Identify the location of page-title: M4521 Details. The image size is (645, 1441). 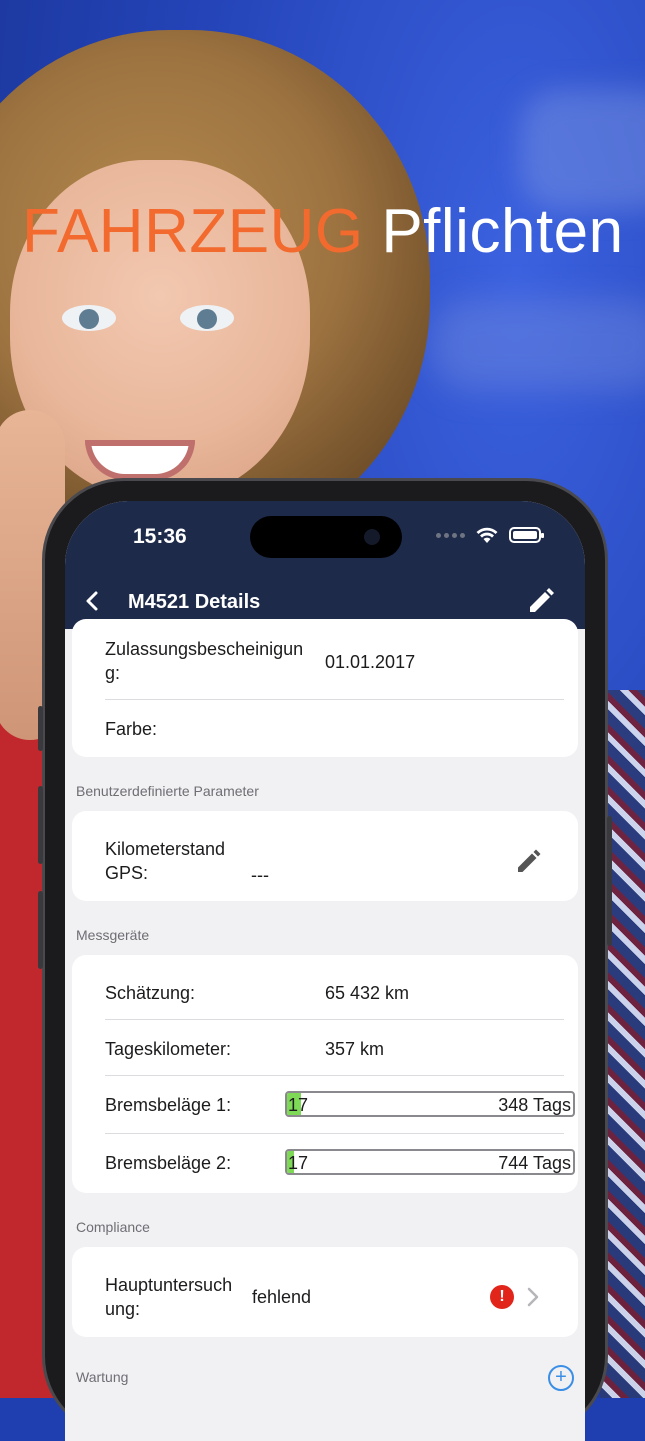
(194, 602).